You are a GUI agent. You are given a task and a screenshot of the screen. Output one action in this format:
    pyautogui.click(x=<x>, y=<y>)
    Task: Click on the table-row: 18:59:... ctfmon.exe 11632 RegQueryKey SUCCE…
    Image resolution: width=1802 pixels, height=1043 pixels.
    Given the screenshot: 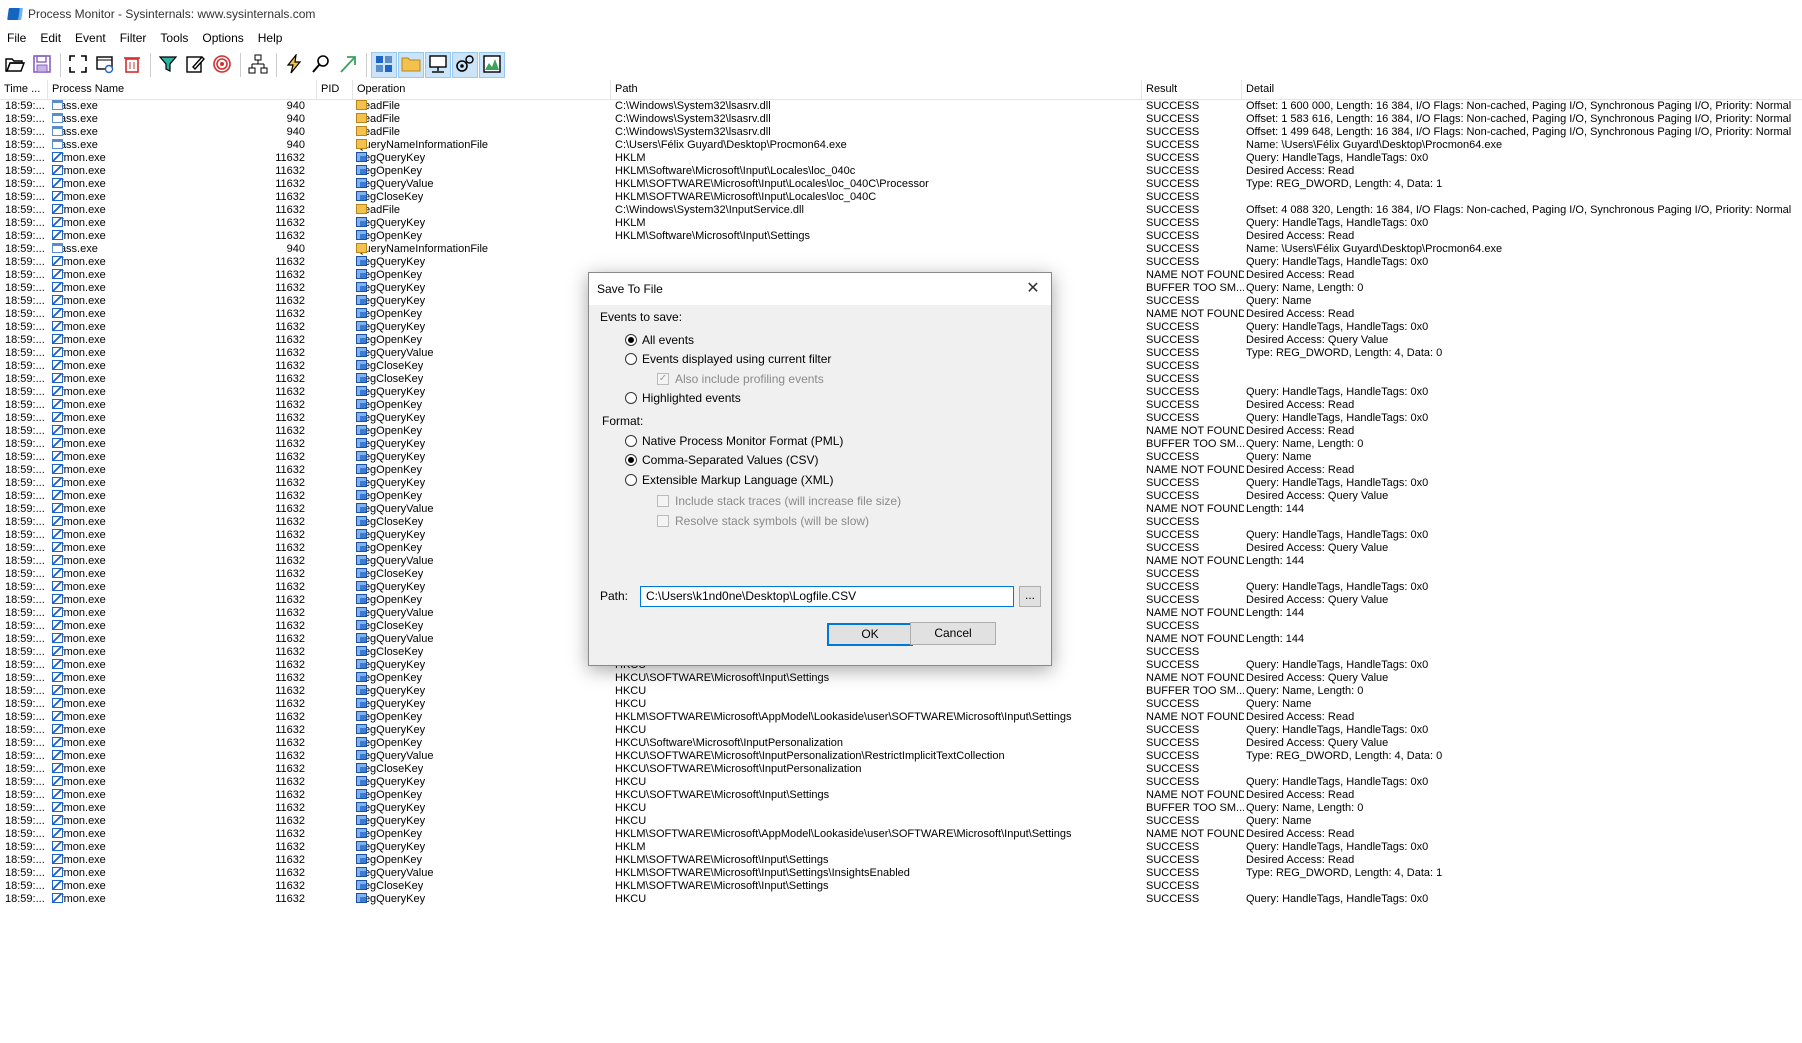 What is the action you would take?
    pyautogui.click(x=901, y=262)
    